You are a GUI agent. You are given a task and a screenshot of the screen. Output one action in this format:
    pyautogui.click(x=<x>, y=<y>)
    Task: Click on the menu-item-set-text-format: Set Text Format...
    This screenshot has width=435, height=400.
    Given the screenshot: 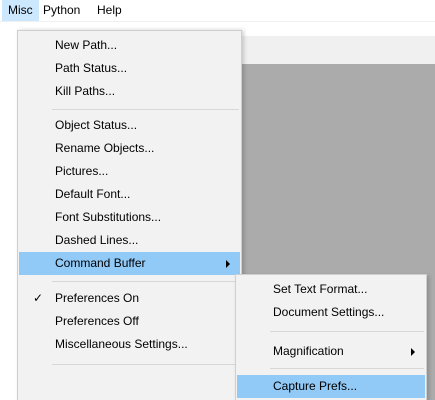 What is the action you would take?
    pyautogui.click(x=331, y=289)
    